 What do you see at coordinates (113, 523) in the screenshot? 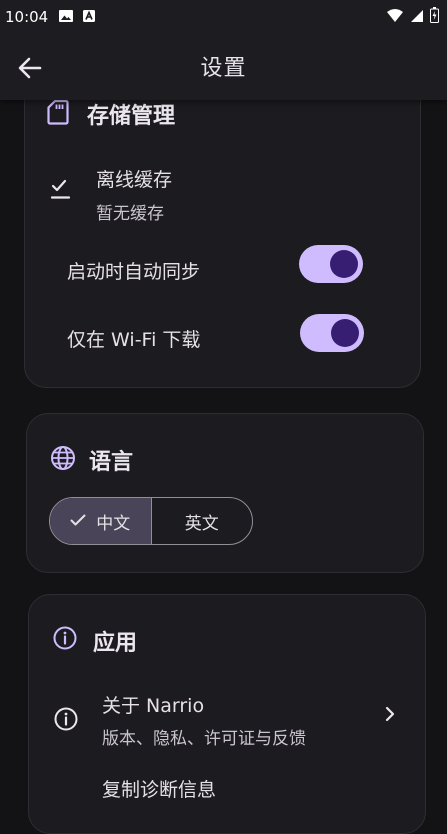
I see `language-option-label: 中文` at bounding box center [113, 523].